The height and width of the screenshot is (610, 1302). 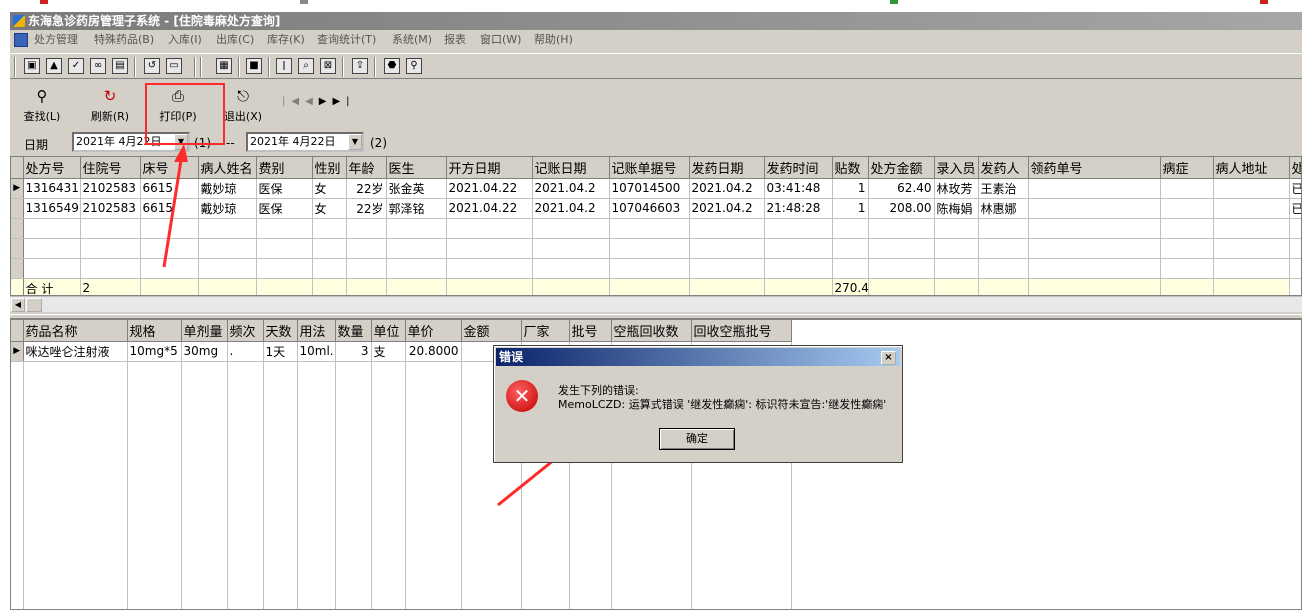 What do you see at coordinates (34, 305) in the screenshot?
I see `scroll-thumb` at bounding box center [34, 305].